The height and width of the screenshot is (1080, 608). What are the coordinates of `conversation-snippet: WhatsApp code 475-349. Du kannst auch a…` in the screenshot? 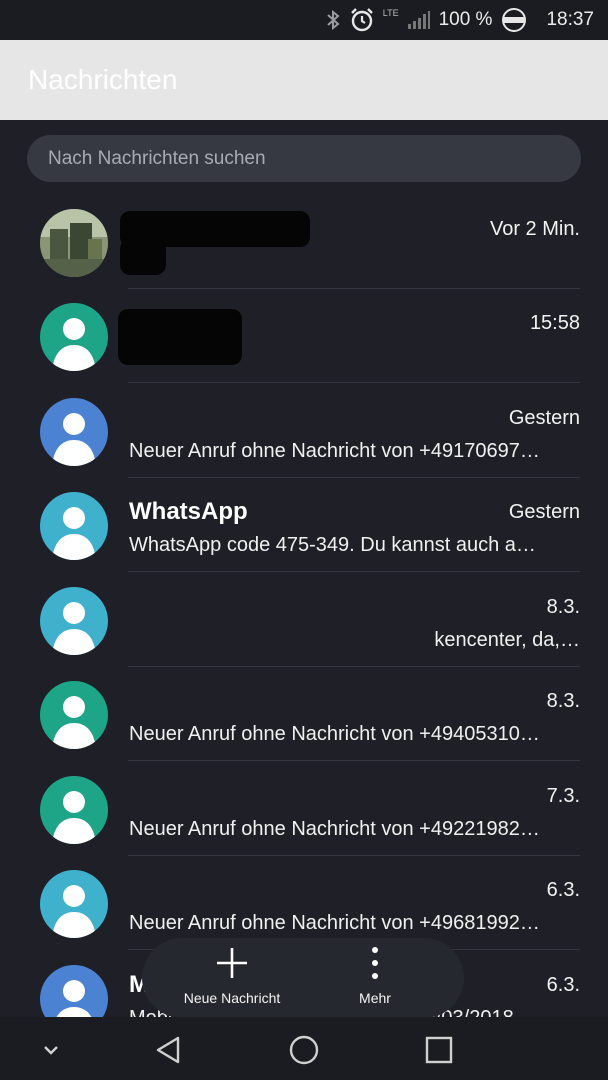 It's located at (332, 545).